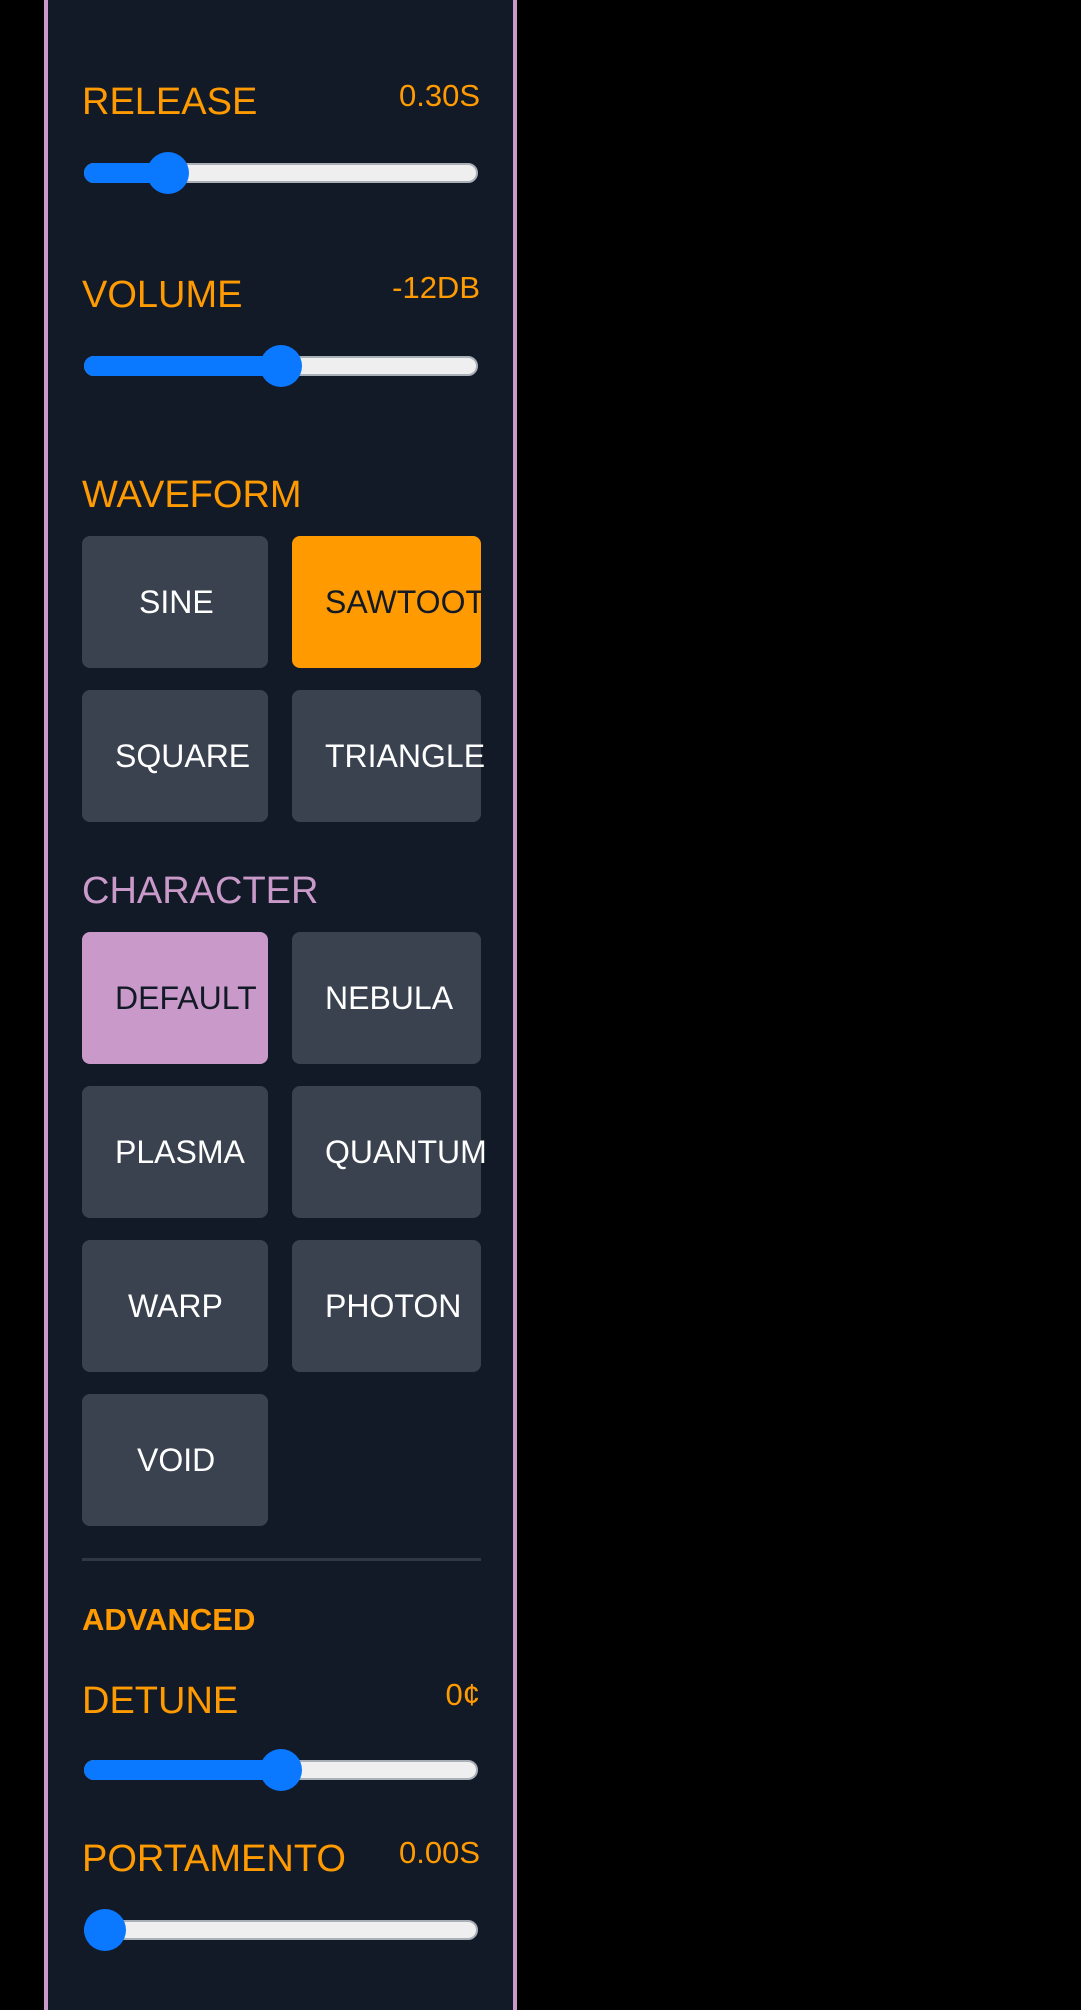 This screenshot has width=1081, height=2010. I want to click on waveform-sawtooth-button: SAWTOOTH, so click(400, 602).